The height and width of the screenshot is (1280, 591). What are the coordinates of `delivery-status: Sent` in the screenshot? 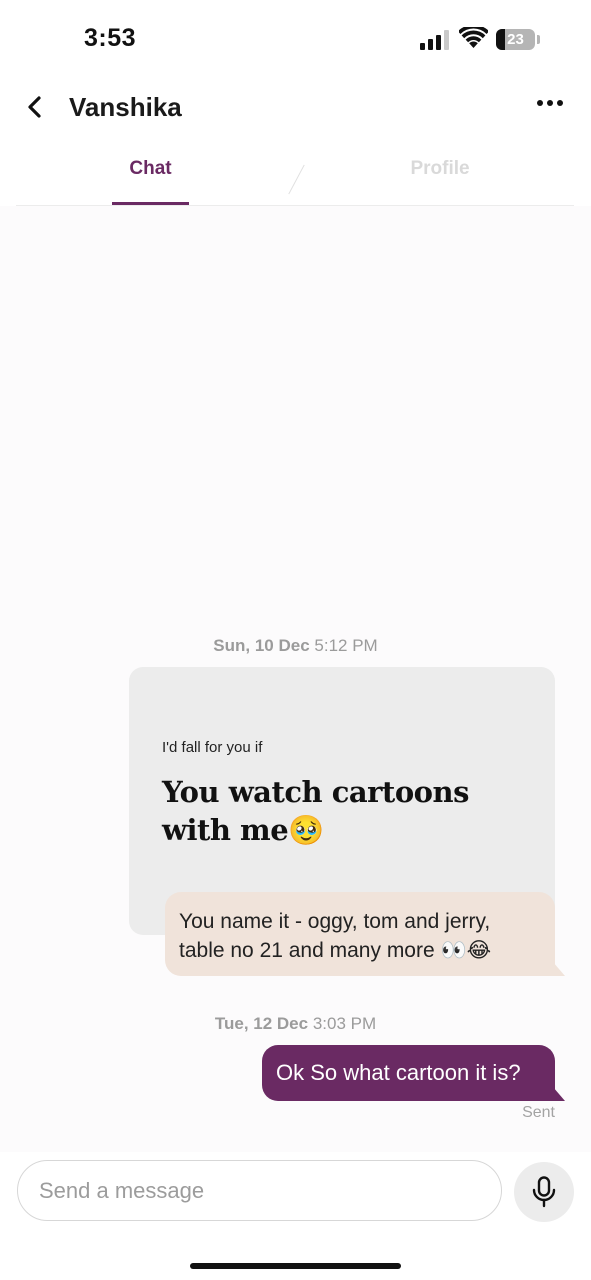 It's located at (538, 1112).